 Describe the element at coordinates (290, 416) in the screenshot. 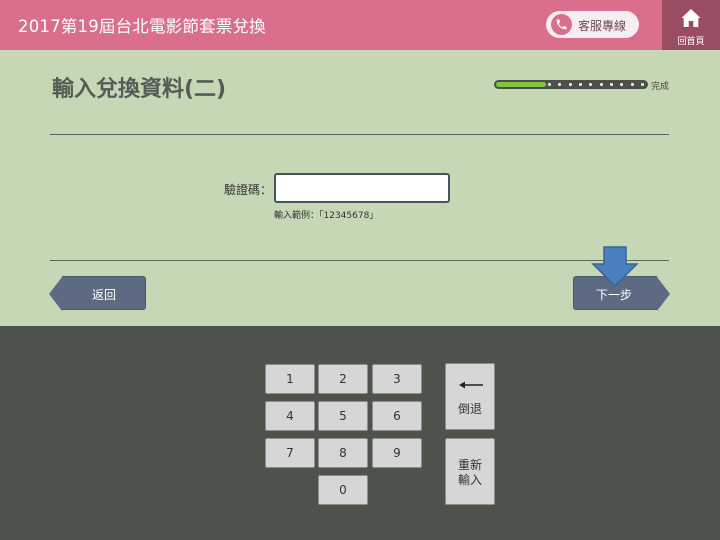

I see `key-4: 4` at that location.